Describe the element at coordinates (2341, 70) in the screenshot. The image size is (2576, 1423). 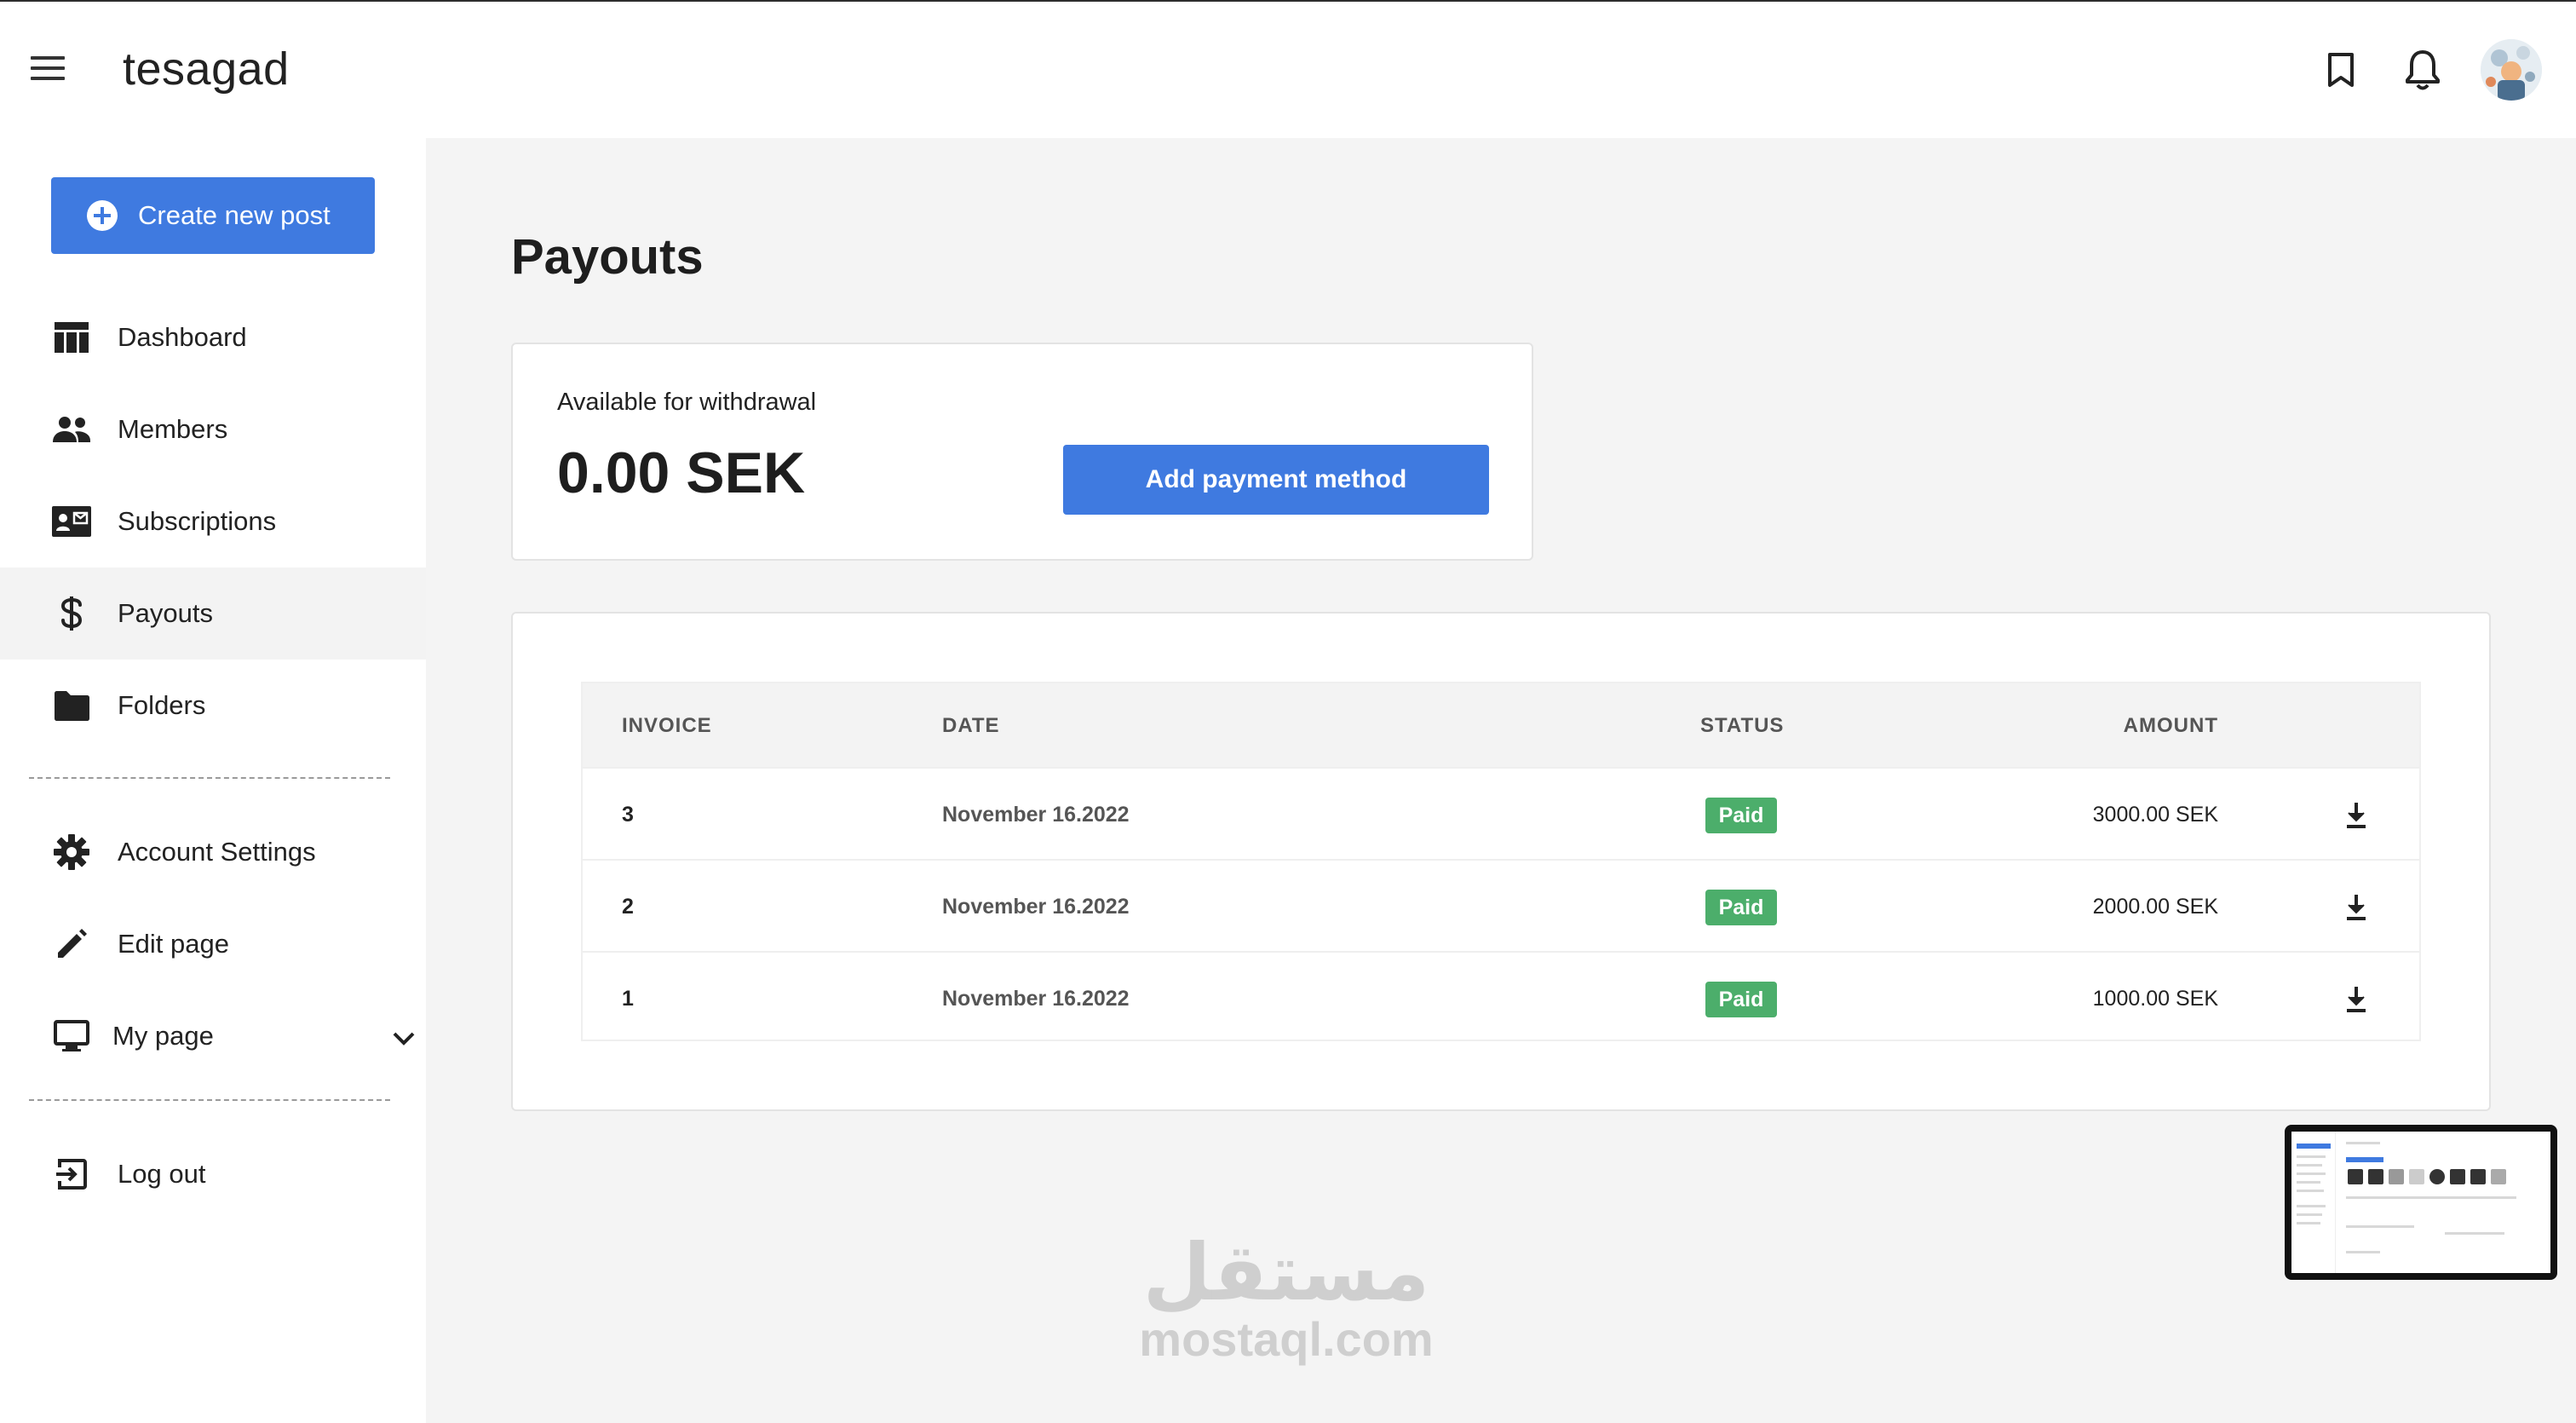
I see `bookmark-icon` at that location.